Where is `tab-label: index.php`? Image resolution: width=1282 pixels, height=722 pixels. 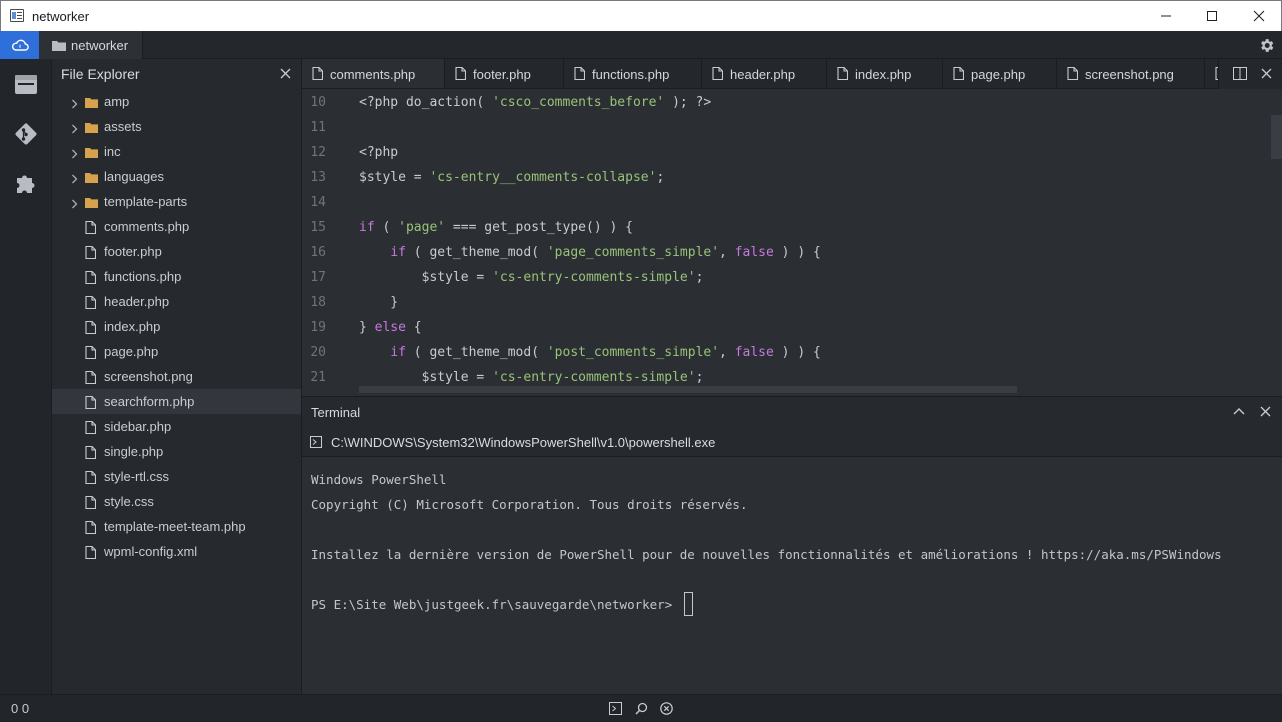
tab-label: index.php is located at coordinates (883, 74).